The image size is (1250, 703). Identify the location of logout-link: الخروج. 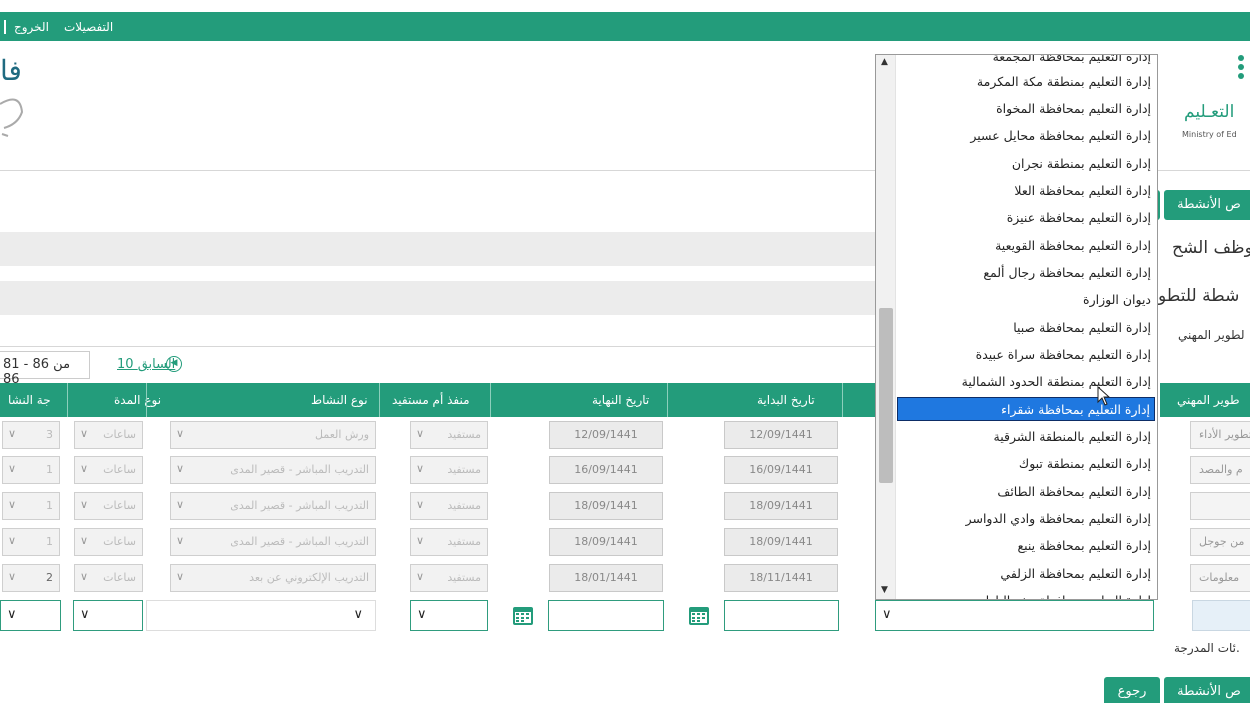
(31, 27).